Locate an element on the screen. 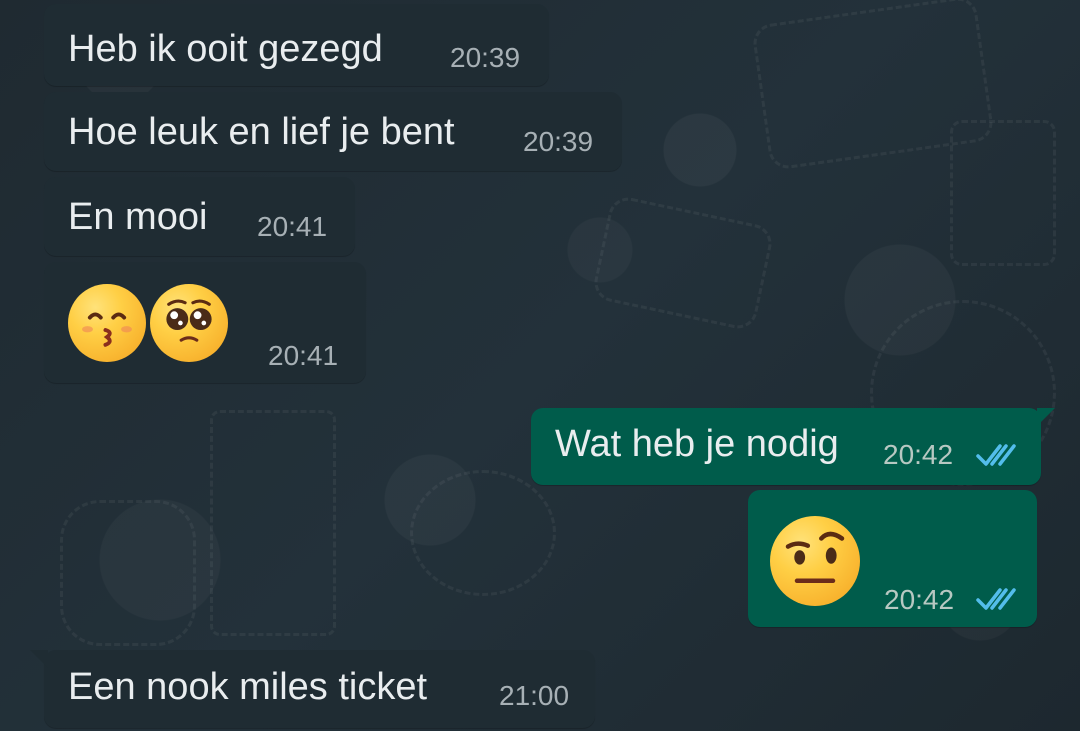 The image size is (1080, 731). message-bubble-incoming-emoji: 20:41 is located at coordinates (205, 322).